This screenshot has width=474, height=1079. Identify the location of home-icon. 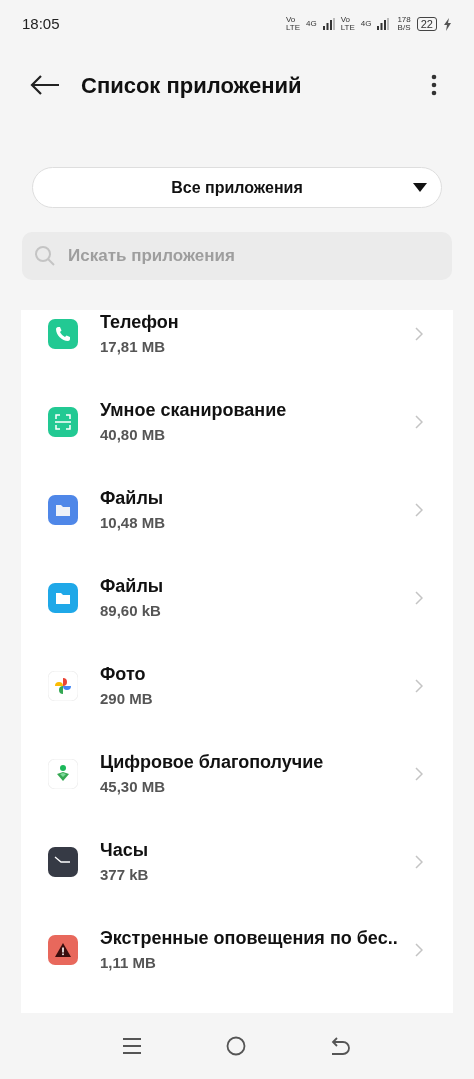
(236, 1046).